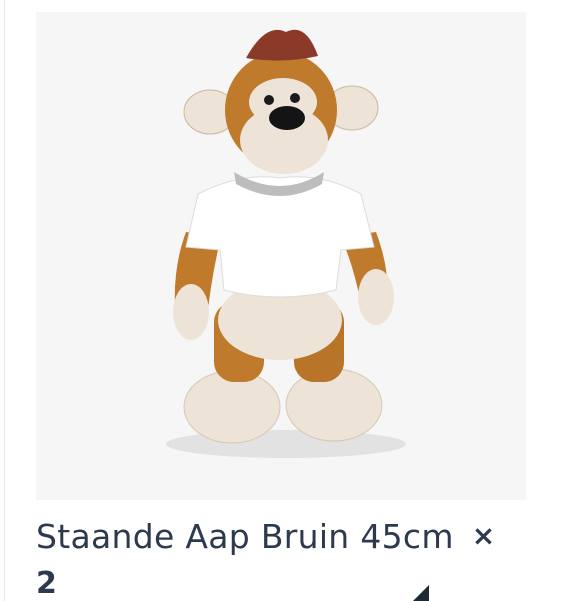 Image resolution: width=567 pixels, height=601 pixels. I want to click on product-title: Staande Aap Bruin 45cm, so click(245, 536).